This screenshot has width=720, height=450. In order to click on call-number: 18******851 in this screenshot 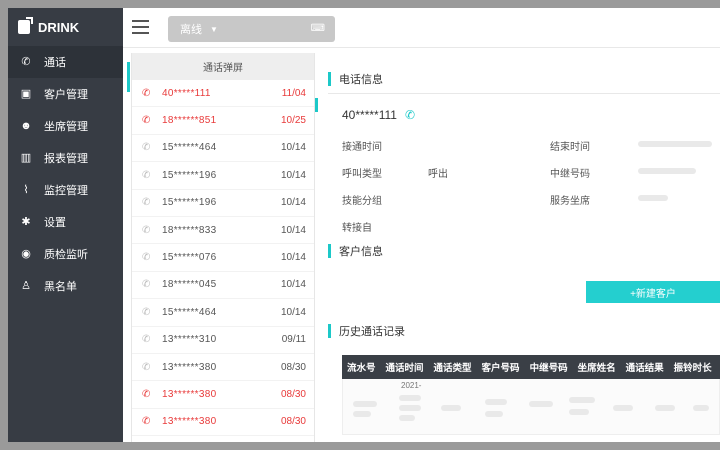, I will do `click(189, 121)`.